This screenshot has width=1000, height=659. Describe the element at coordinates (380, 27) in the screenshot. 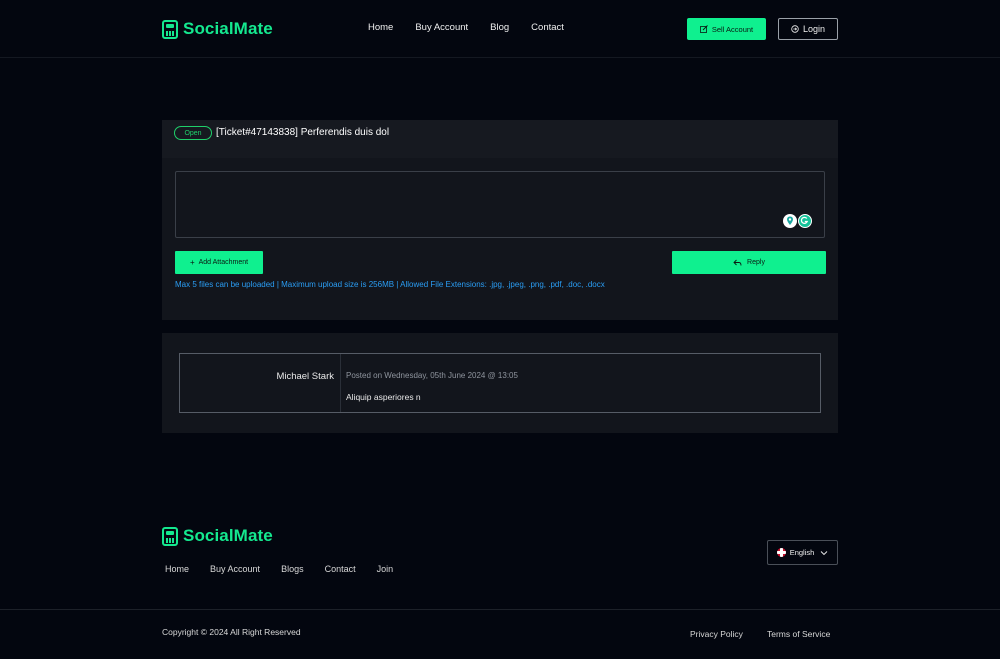

I see `nav-home: Home` at that location.